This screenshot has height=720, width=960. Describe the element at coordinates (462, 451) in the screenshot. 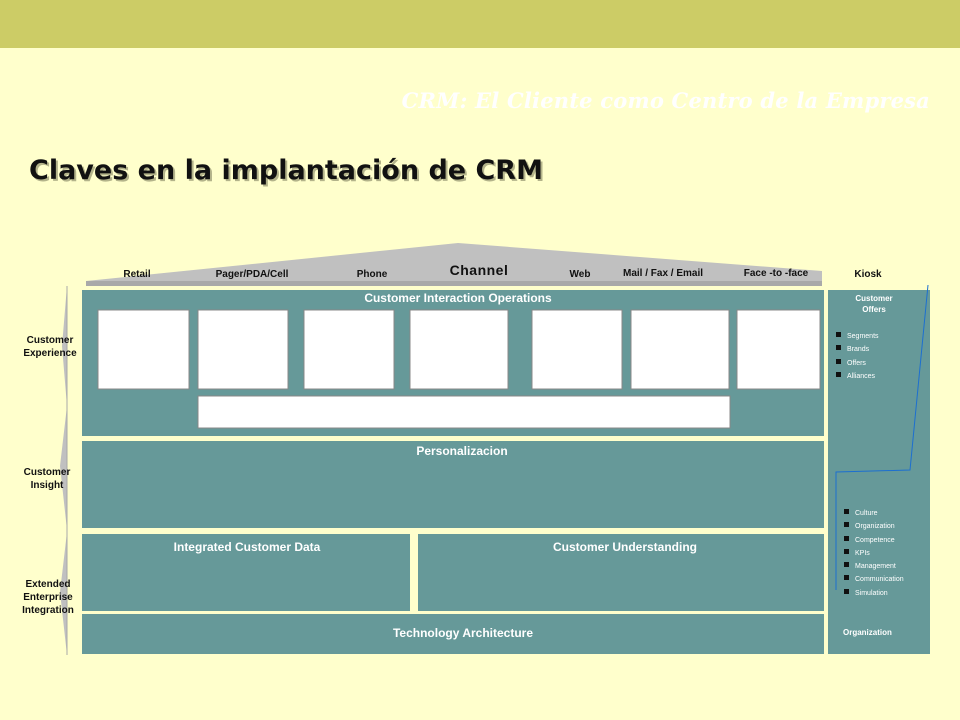

I see `panel-personalization-title: Personalizacion` at that location.